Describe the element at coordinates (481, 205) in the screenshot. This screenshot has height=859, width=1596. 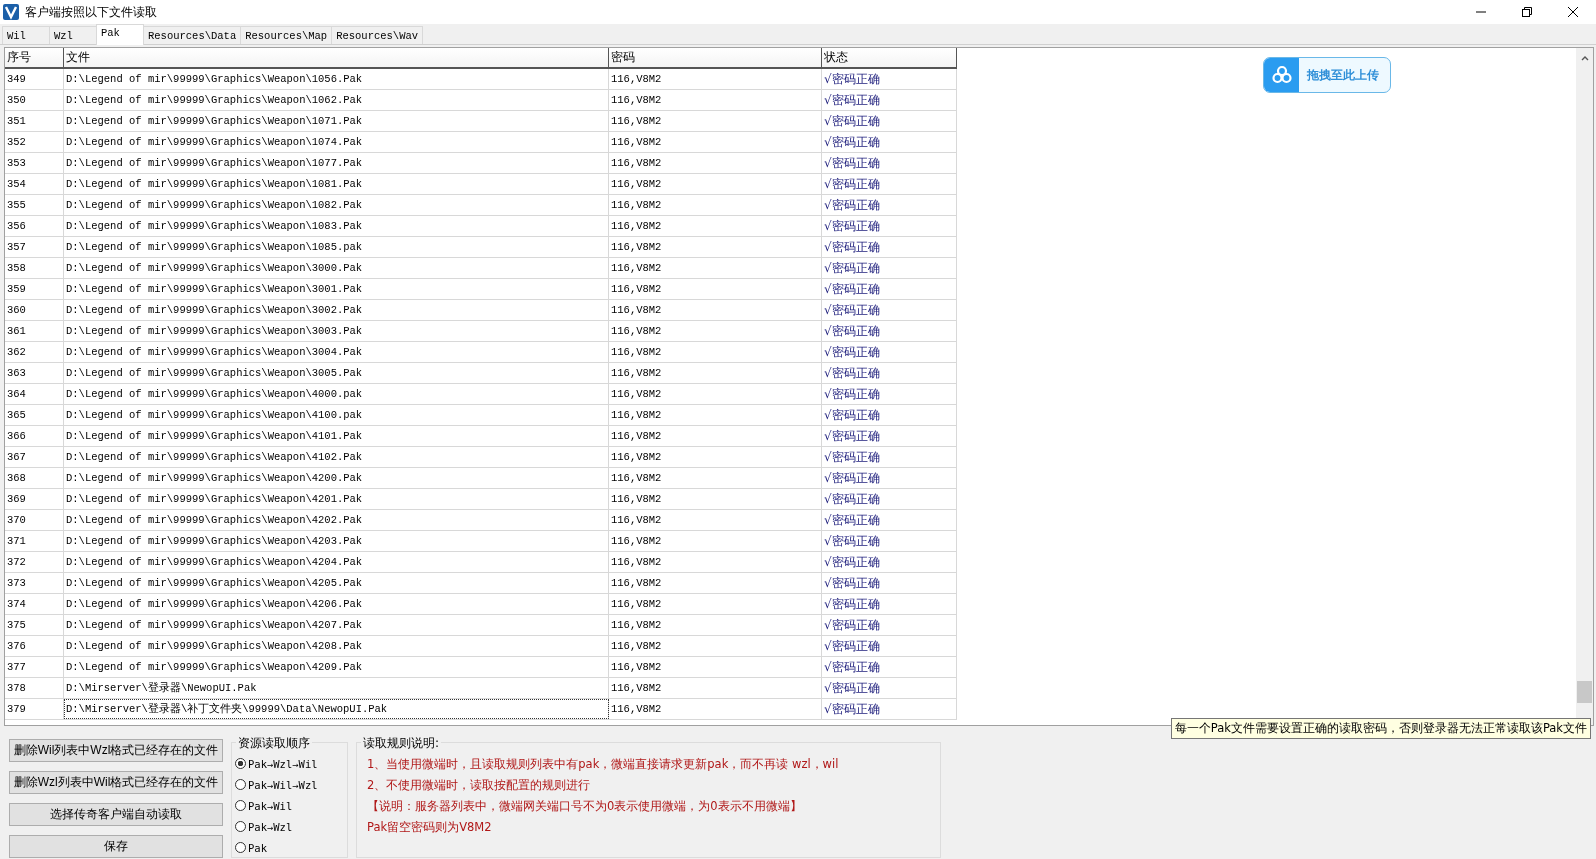
I see `table-row: 355 D:\Legend of mir\99999\Graphics\Weapon\1082.Pak 116,V8M2 √密码正确` at that location.